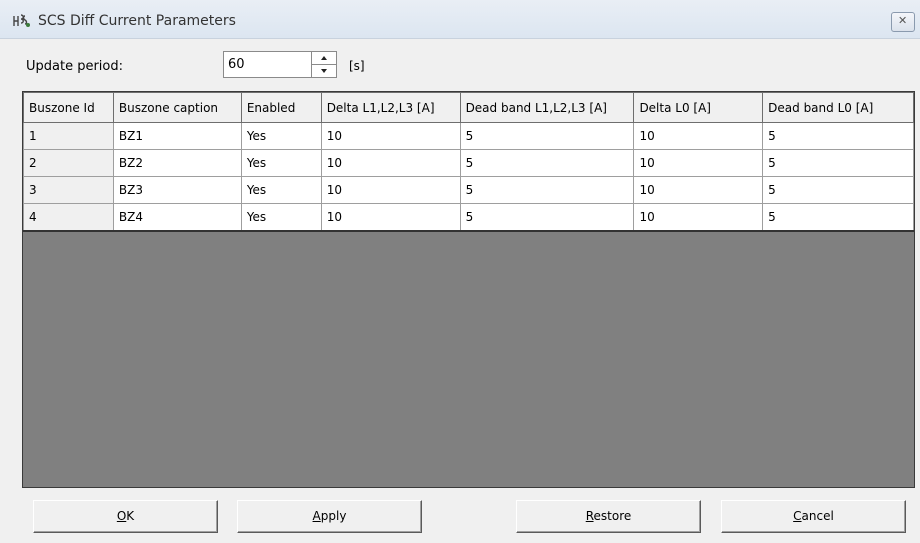 The width and height of the screenshot is (920, 543). Describe the element at coordinates (589, 516) in the screenshot. I see `restore-accel: R` at that location.